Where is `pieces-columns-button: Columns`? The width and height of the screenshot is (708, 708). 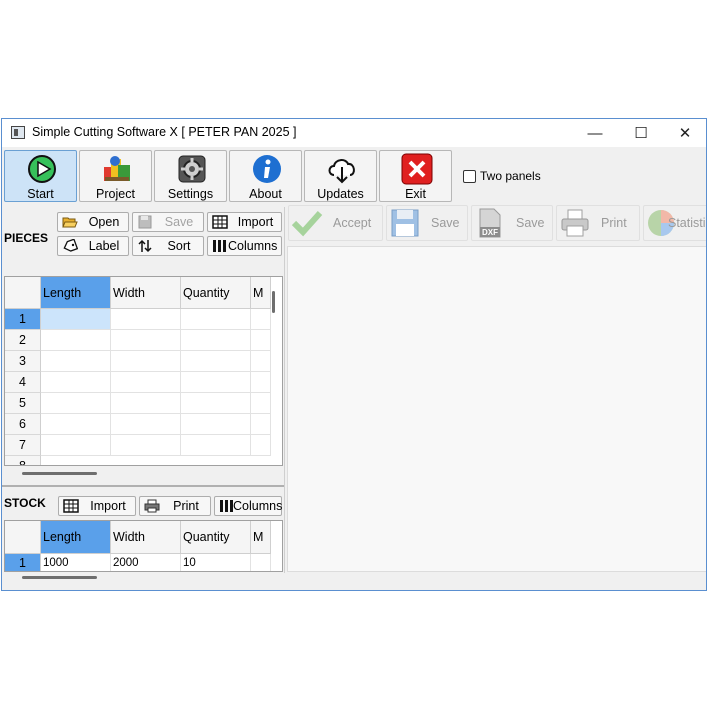
pieces-columns-button: Columns is located at coordinates (244, 246).